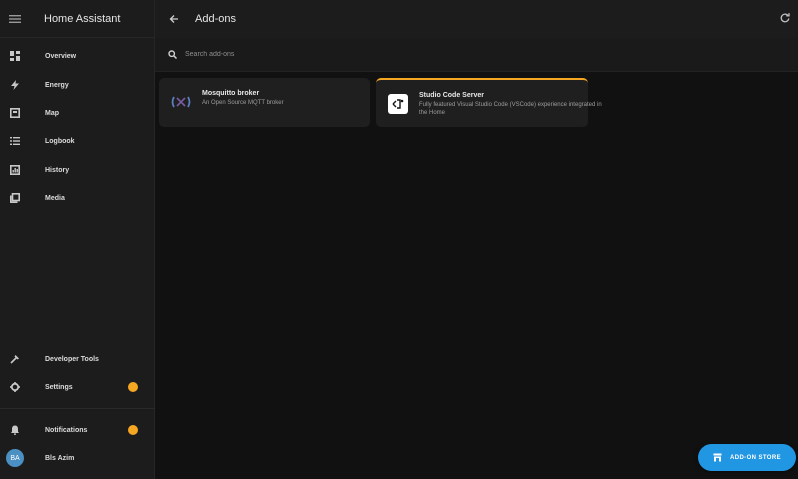  Describe the element at coordinates (15, 85) in the screenshot. I see `energy-icon` at that location.